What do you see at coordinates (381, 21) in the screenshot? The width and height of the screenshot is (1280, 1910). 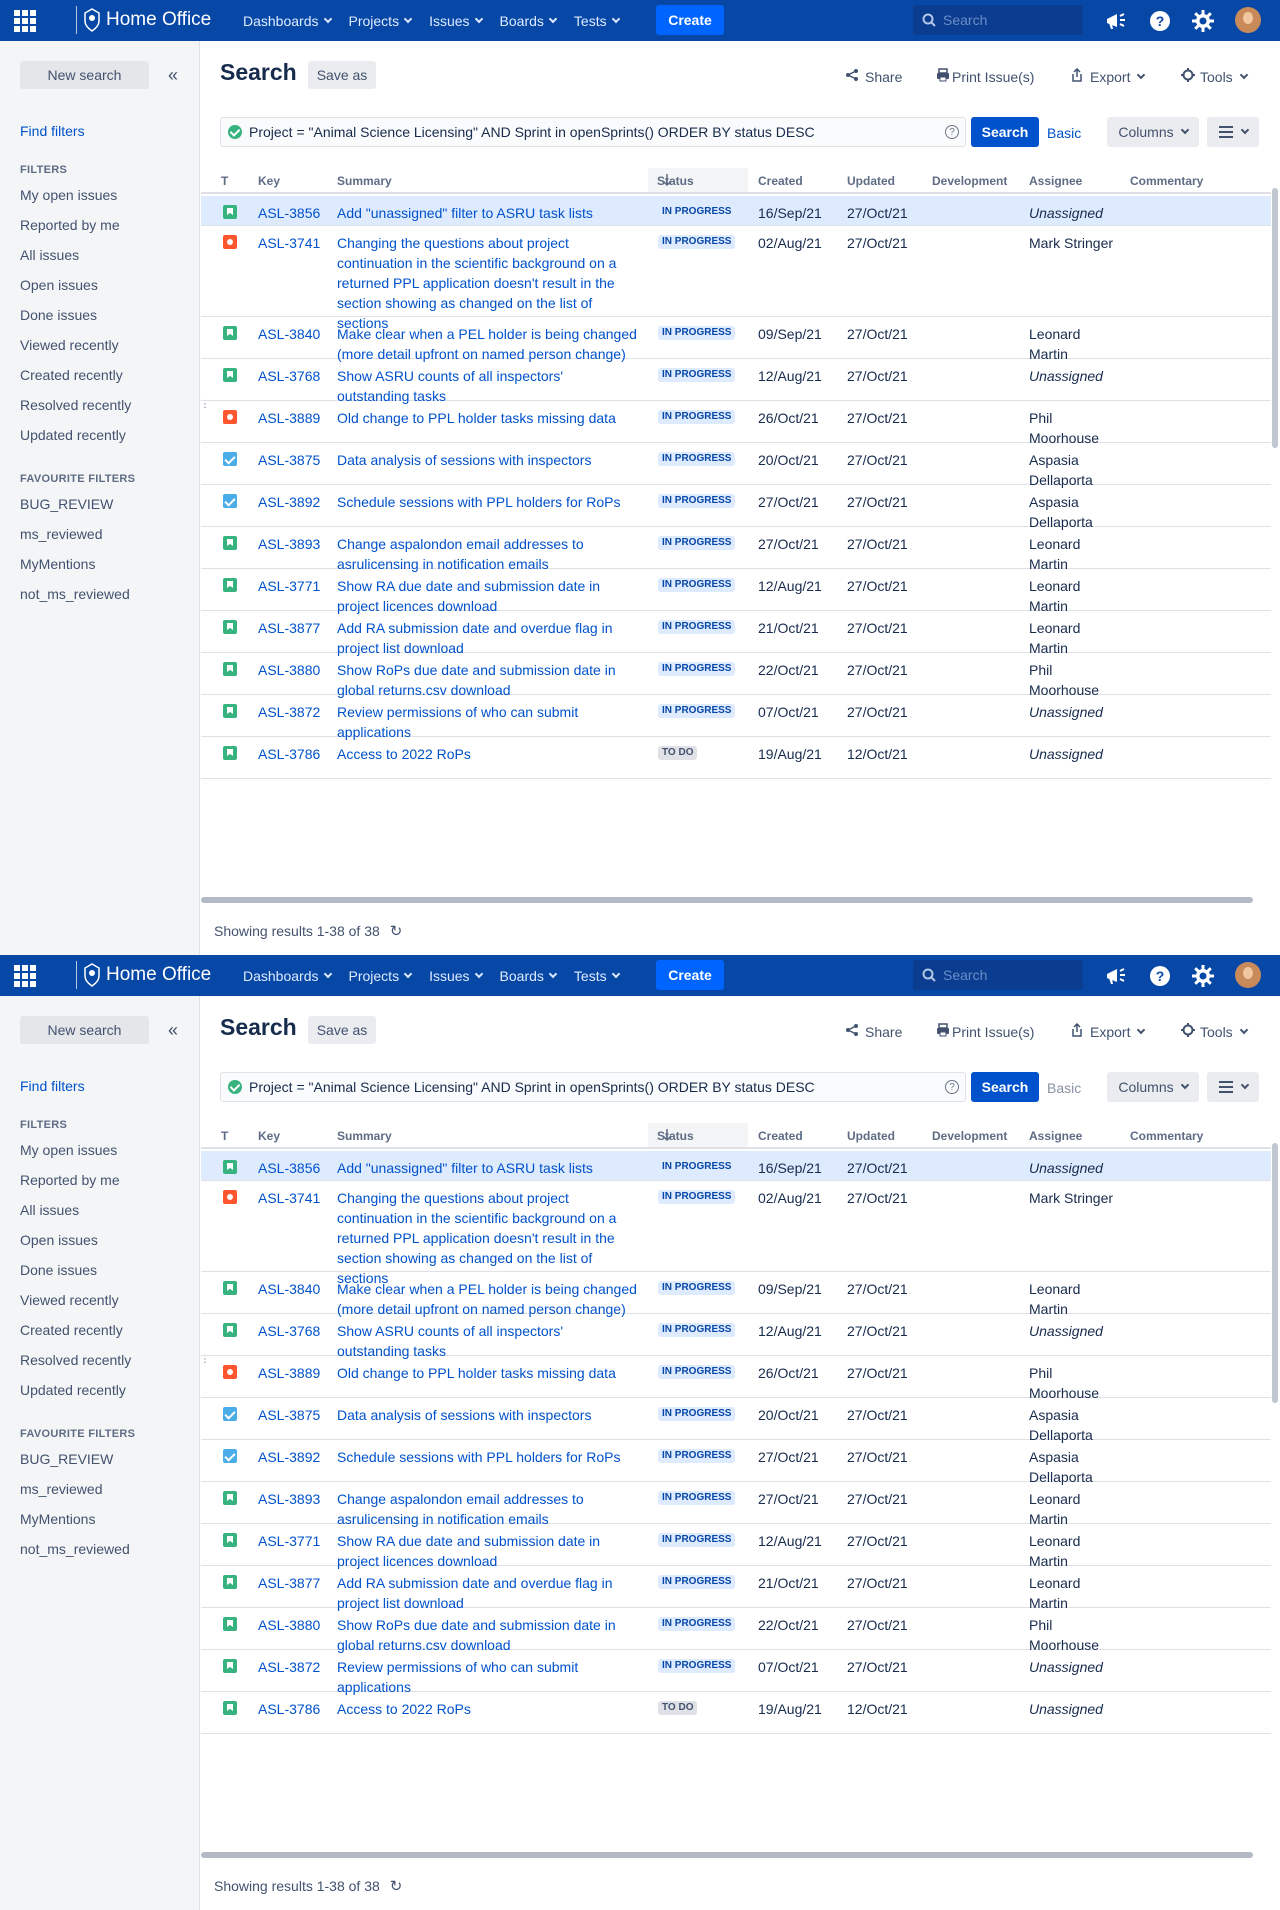 I see `menu-projects: Projects` at bounding box center [381, 21].